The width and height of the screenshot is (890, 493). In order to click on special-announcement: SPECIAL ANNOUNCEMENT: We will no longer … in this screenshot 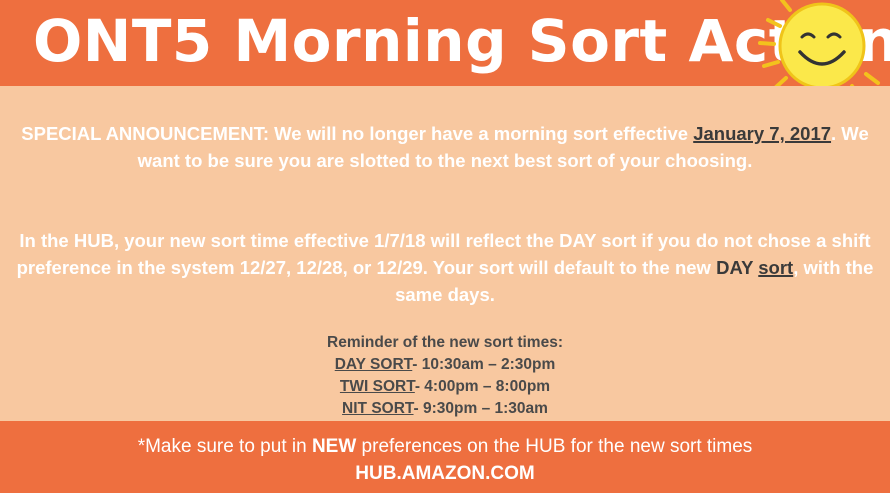, I will do `click(445, 147)`.